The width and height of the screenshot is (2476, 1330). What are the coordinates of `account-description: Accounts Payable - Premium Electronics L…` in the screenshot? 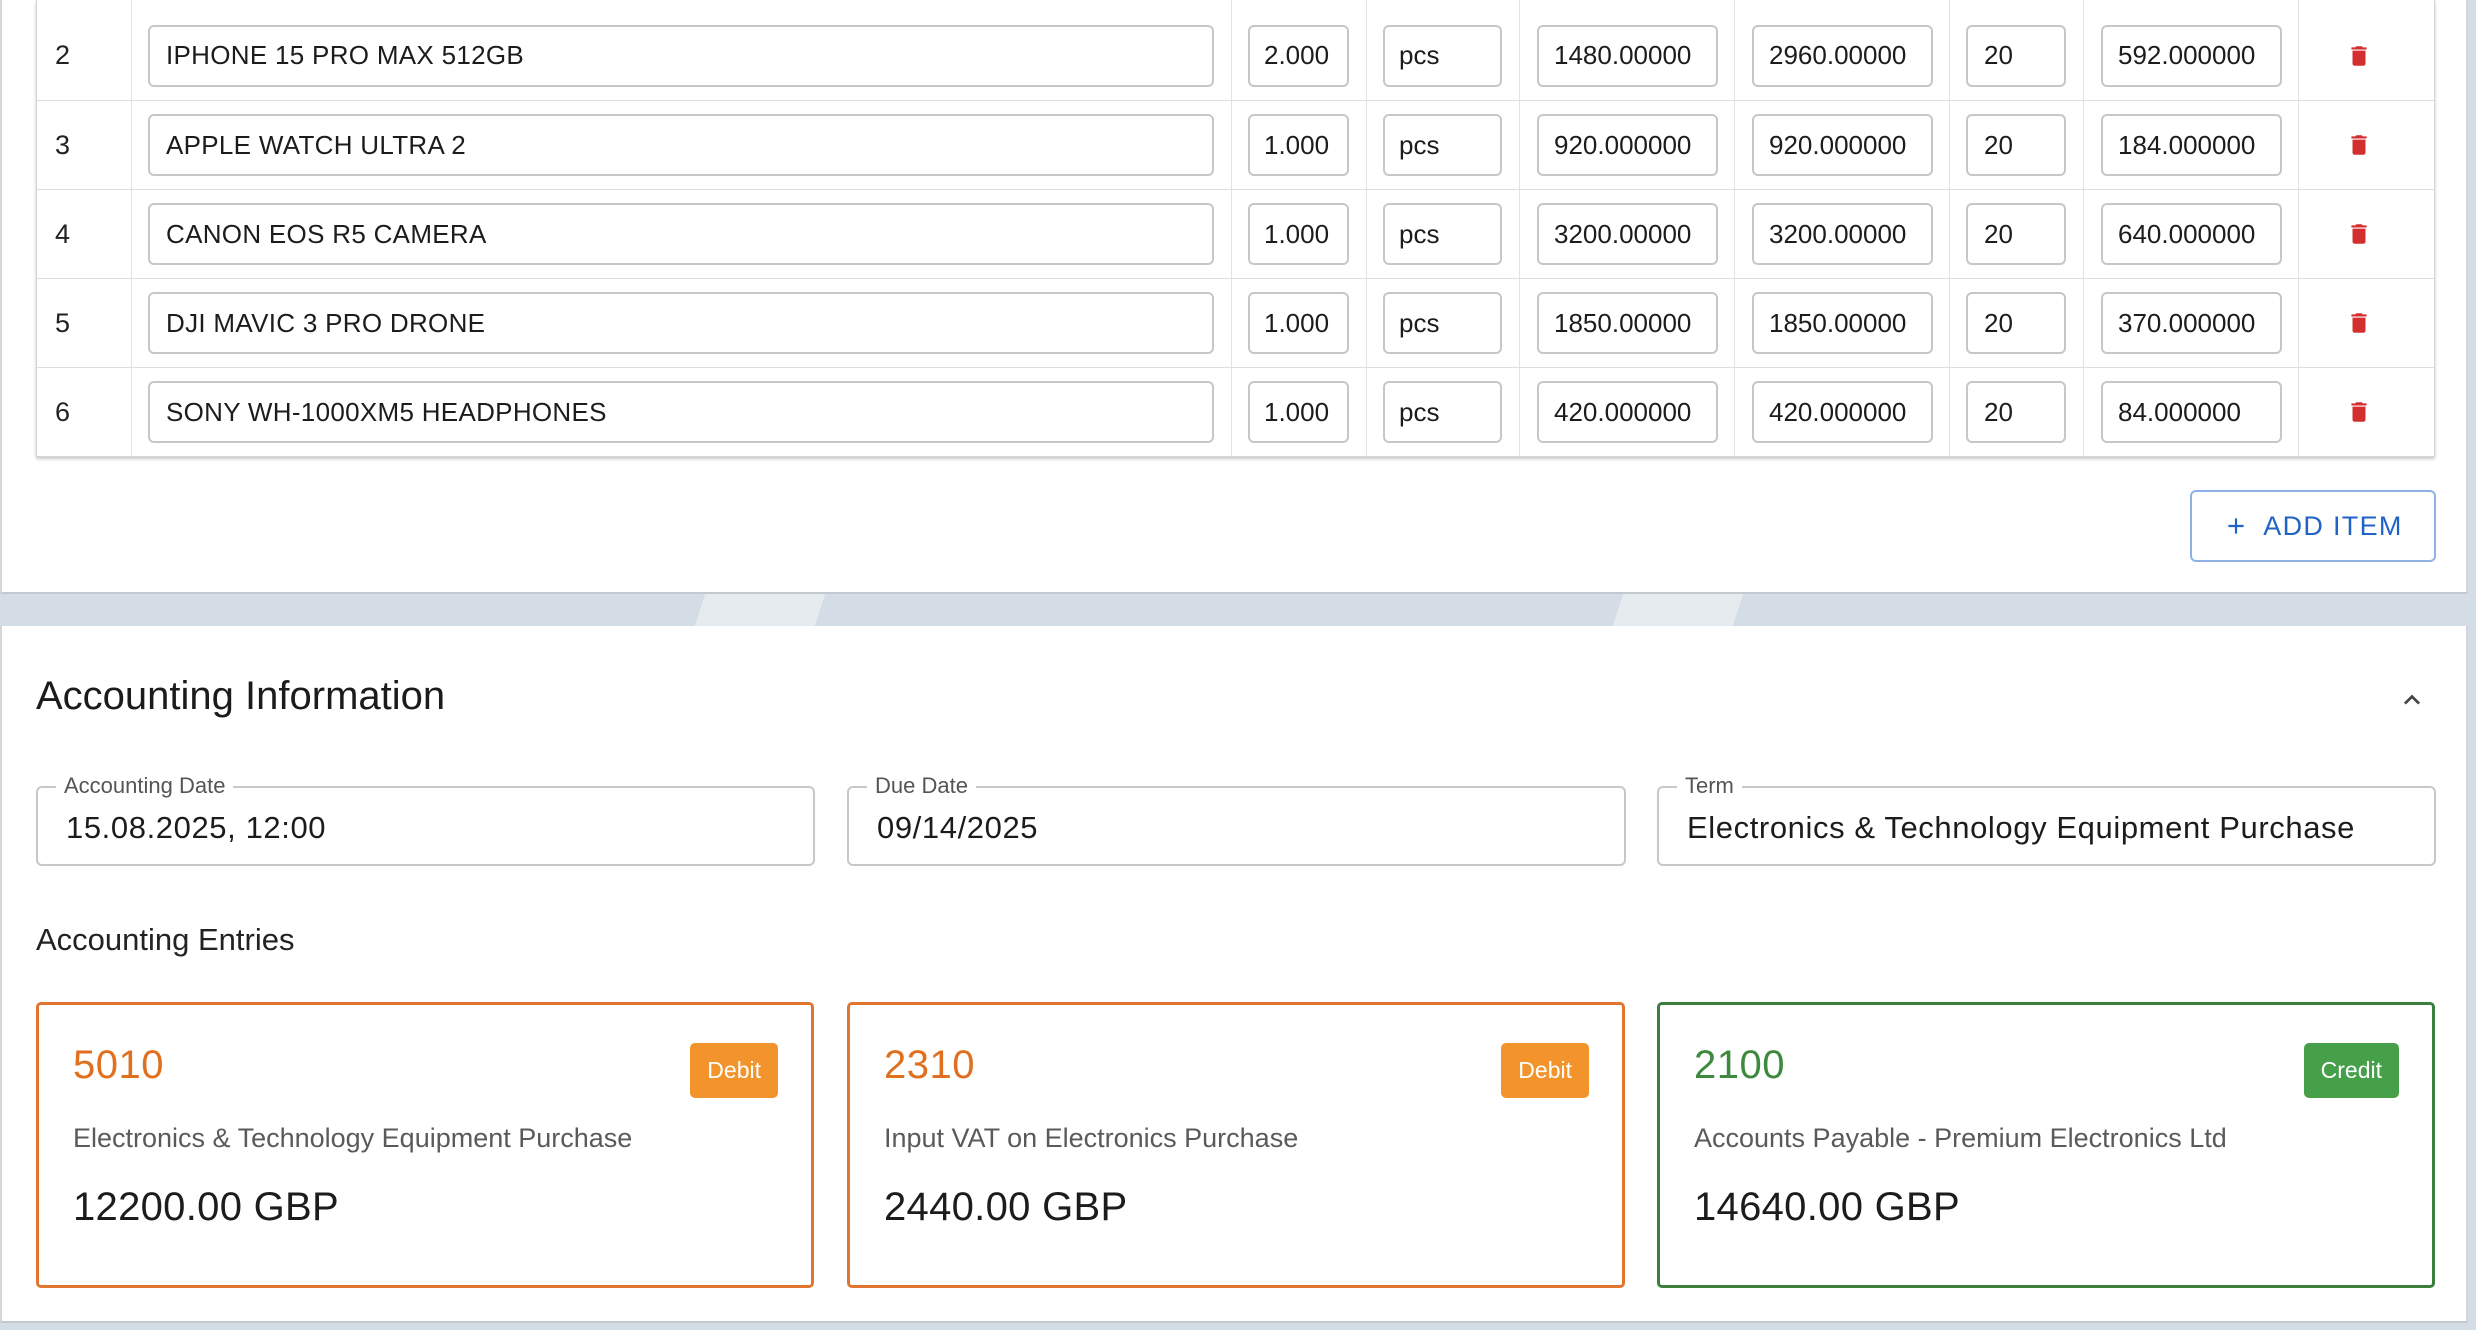 It's located at (1960, 1138).